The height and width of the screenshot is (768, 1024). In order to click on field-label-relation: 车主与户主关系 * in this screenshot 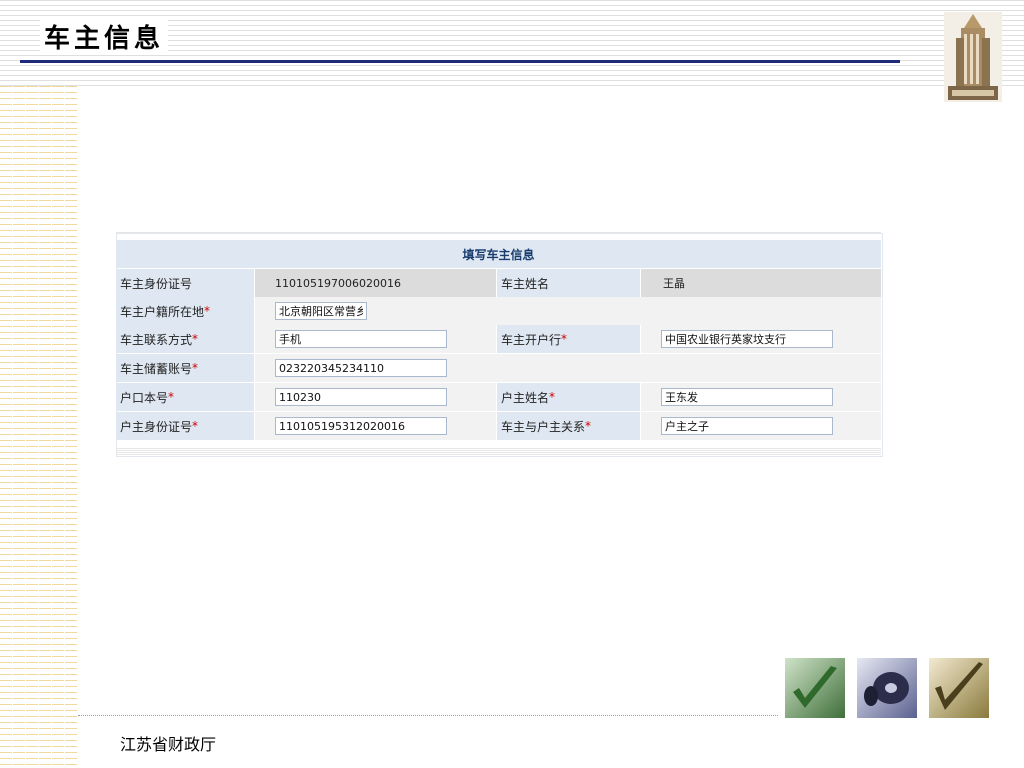, I will do `click(568, 426)`.